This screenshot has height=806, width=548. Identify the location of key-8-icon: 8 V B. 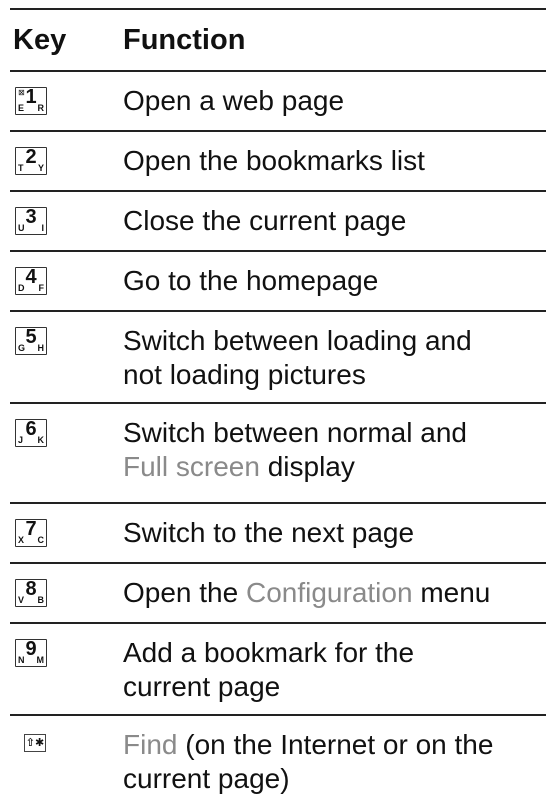
(31, 592).